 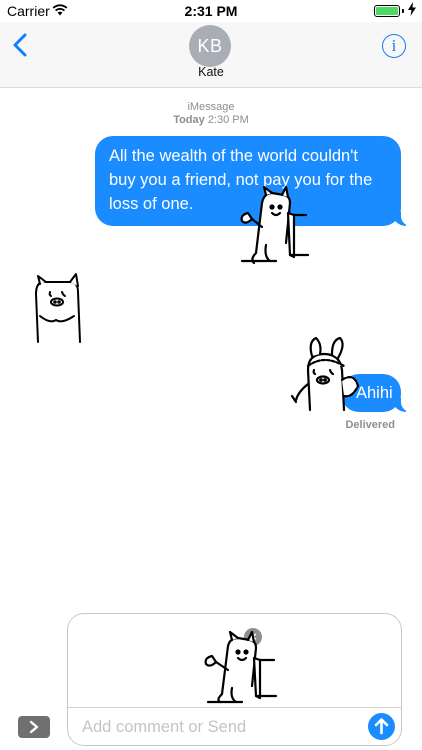 What do you see at coordinates (273, 224) in the screenshot?
I see `pig-typing-laptop-sticker` at bounding box center [273, 224].